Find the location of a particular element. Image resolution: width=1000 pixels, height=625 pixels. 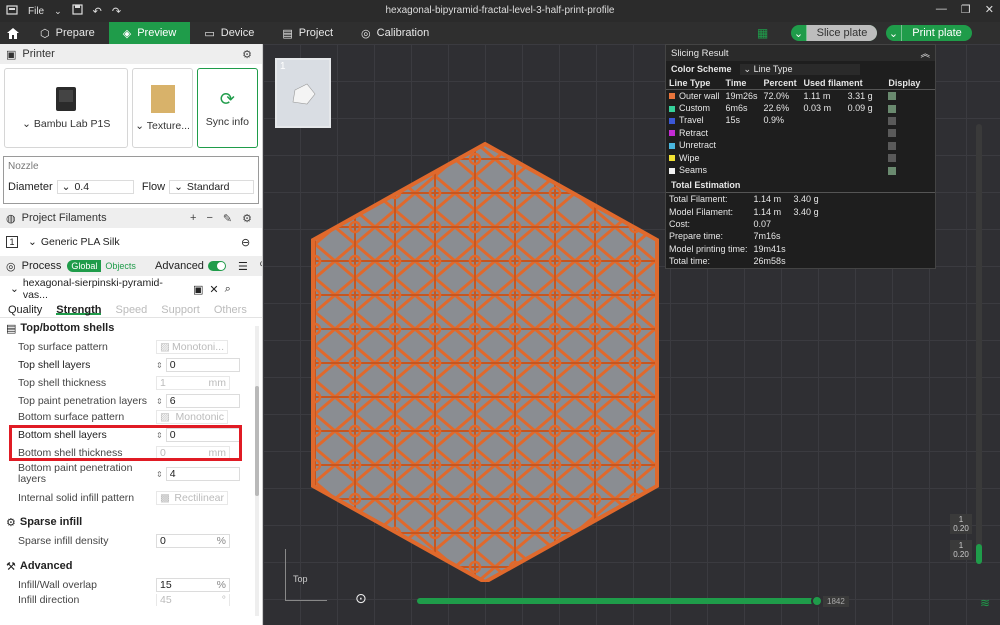

undo-icon: ↶ is located at coordinates (97, 11).